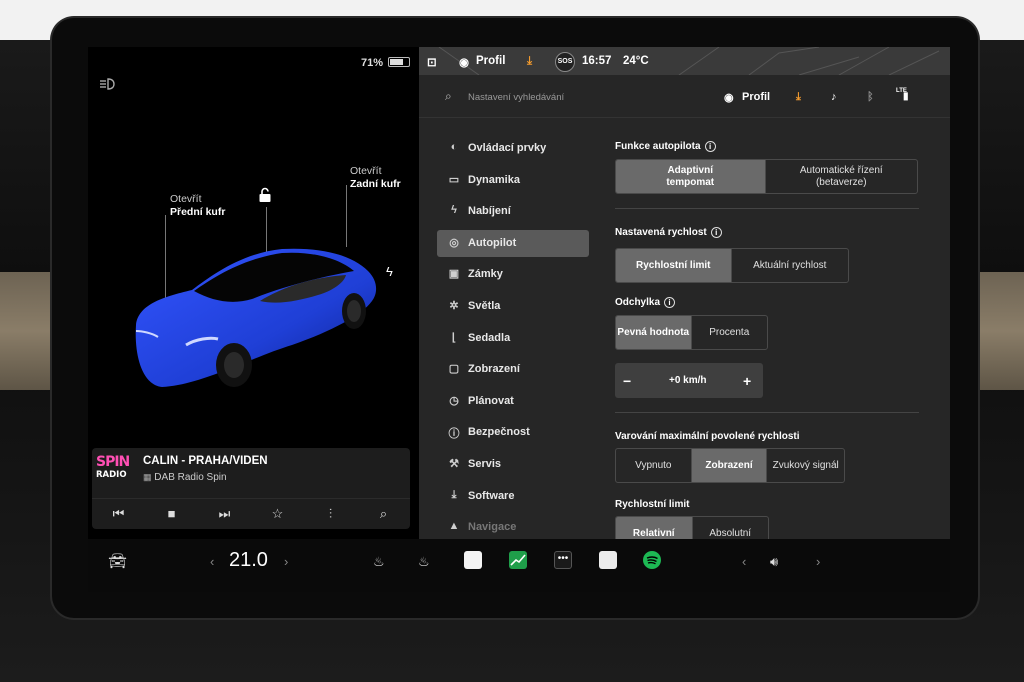 This screenshot has height=682, width=1024. Describe the element at coordinates (638, 302) in the screenshot. I see `offset-label: Odchylka` at that location.